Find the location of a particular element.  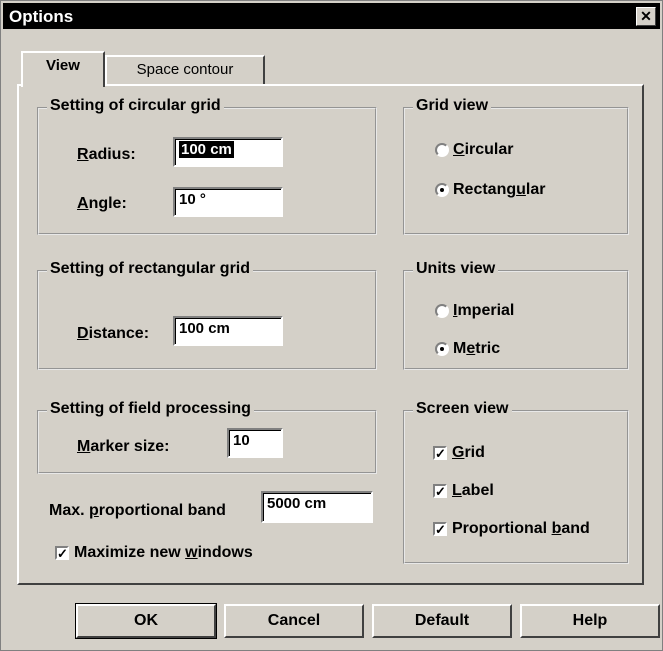

marker-size-field: 10 is located at coordinates (255, 443).